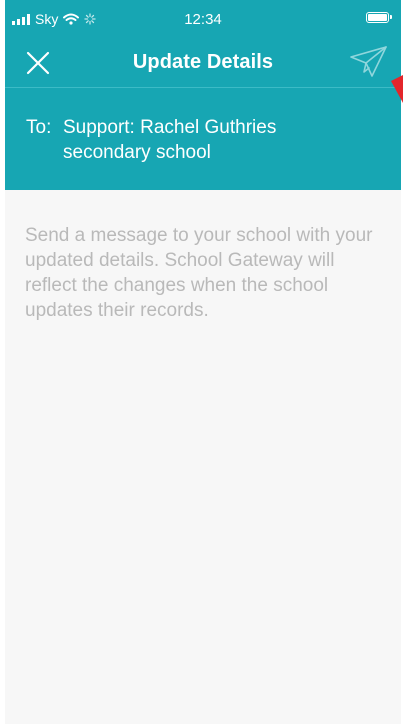 This screenshot has height=724, width=403. I want to click on recipient-label: To:, so click(39, 127).